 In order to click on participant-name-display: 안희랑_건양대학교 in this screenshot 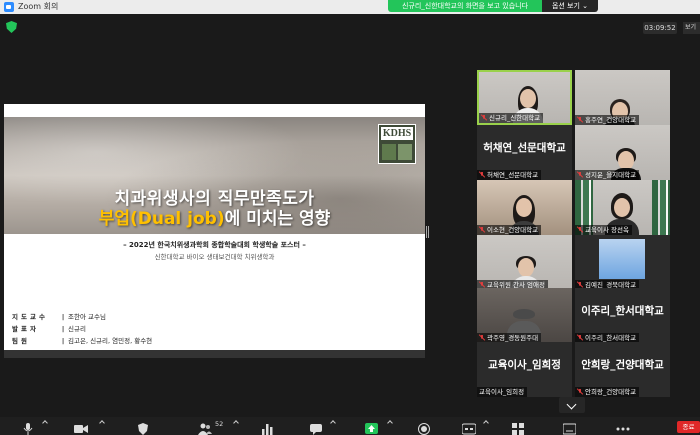, I will do `click(622, 365)`.